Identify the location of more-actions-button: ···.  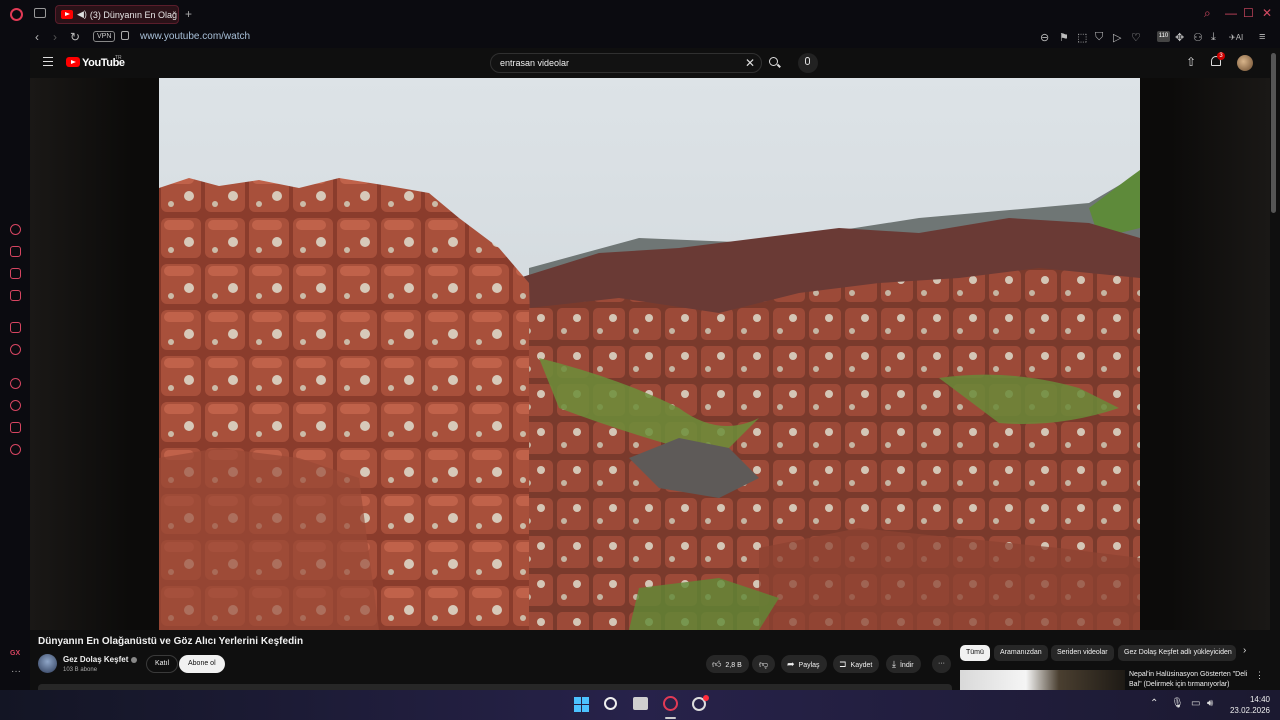
(941, 664).